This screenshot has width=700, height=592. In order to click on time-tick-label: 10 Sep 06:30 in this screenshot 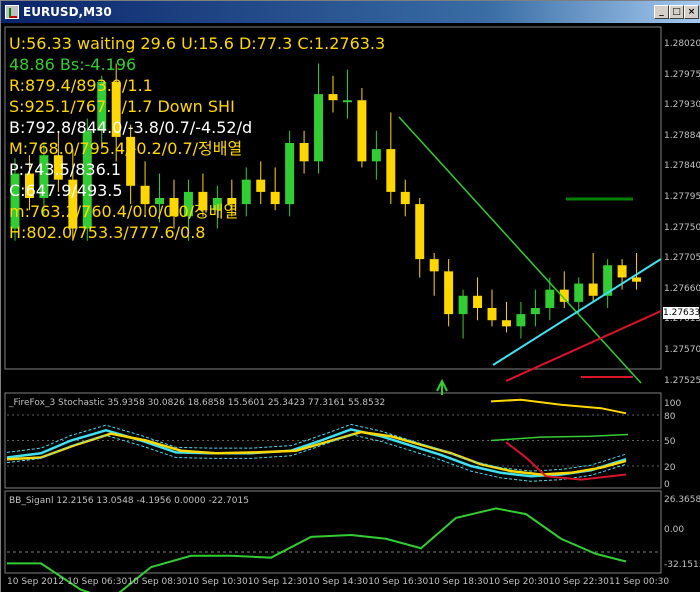, I will do `click(97, 582)`.